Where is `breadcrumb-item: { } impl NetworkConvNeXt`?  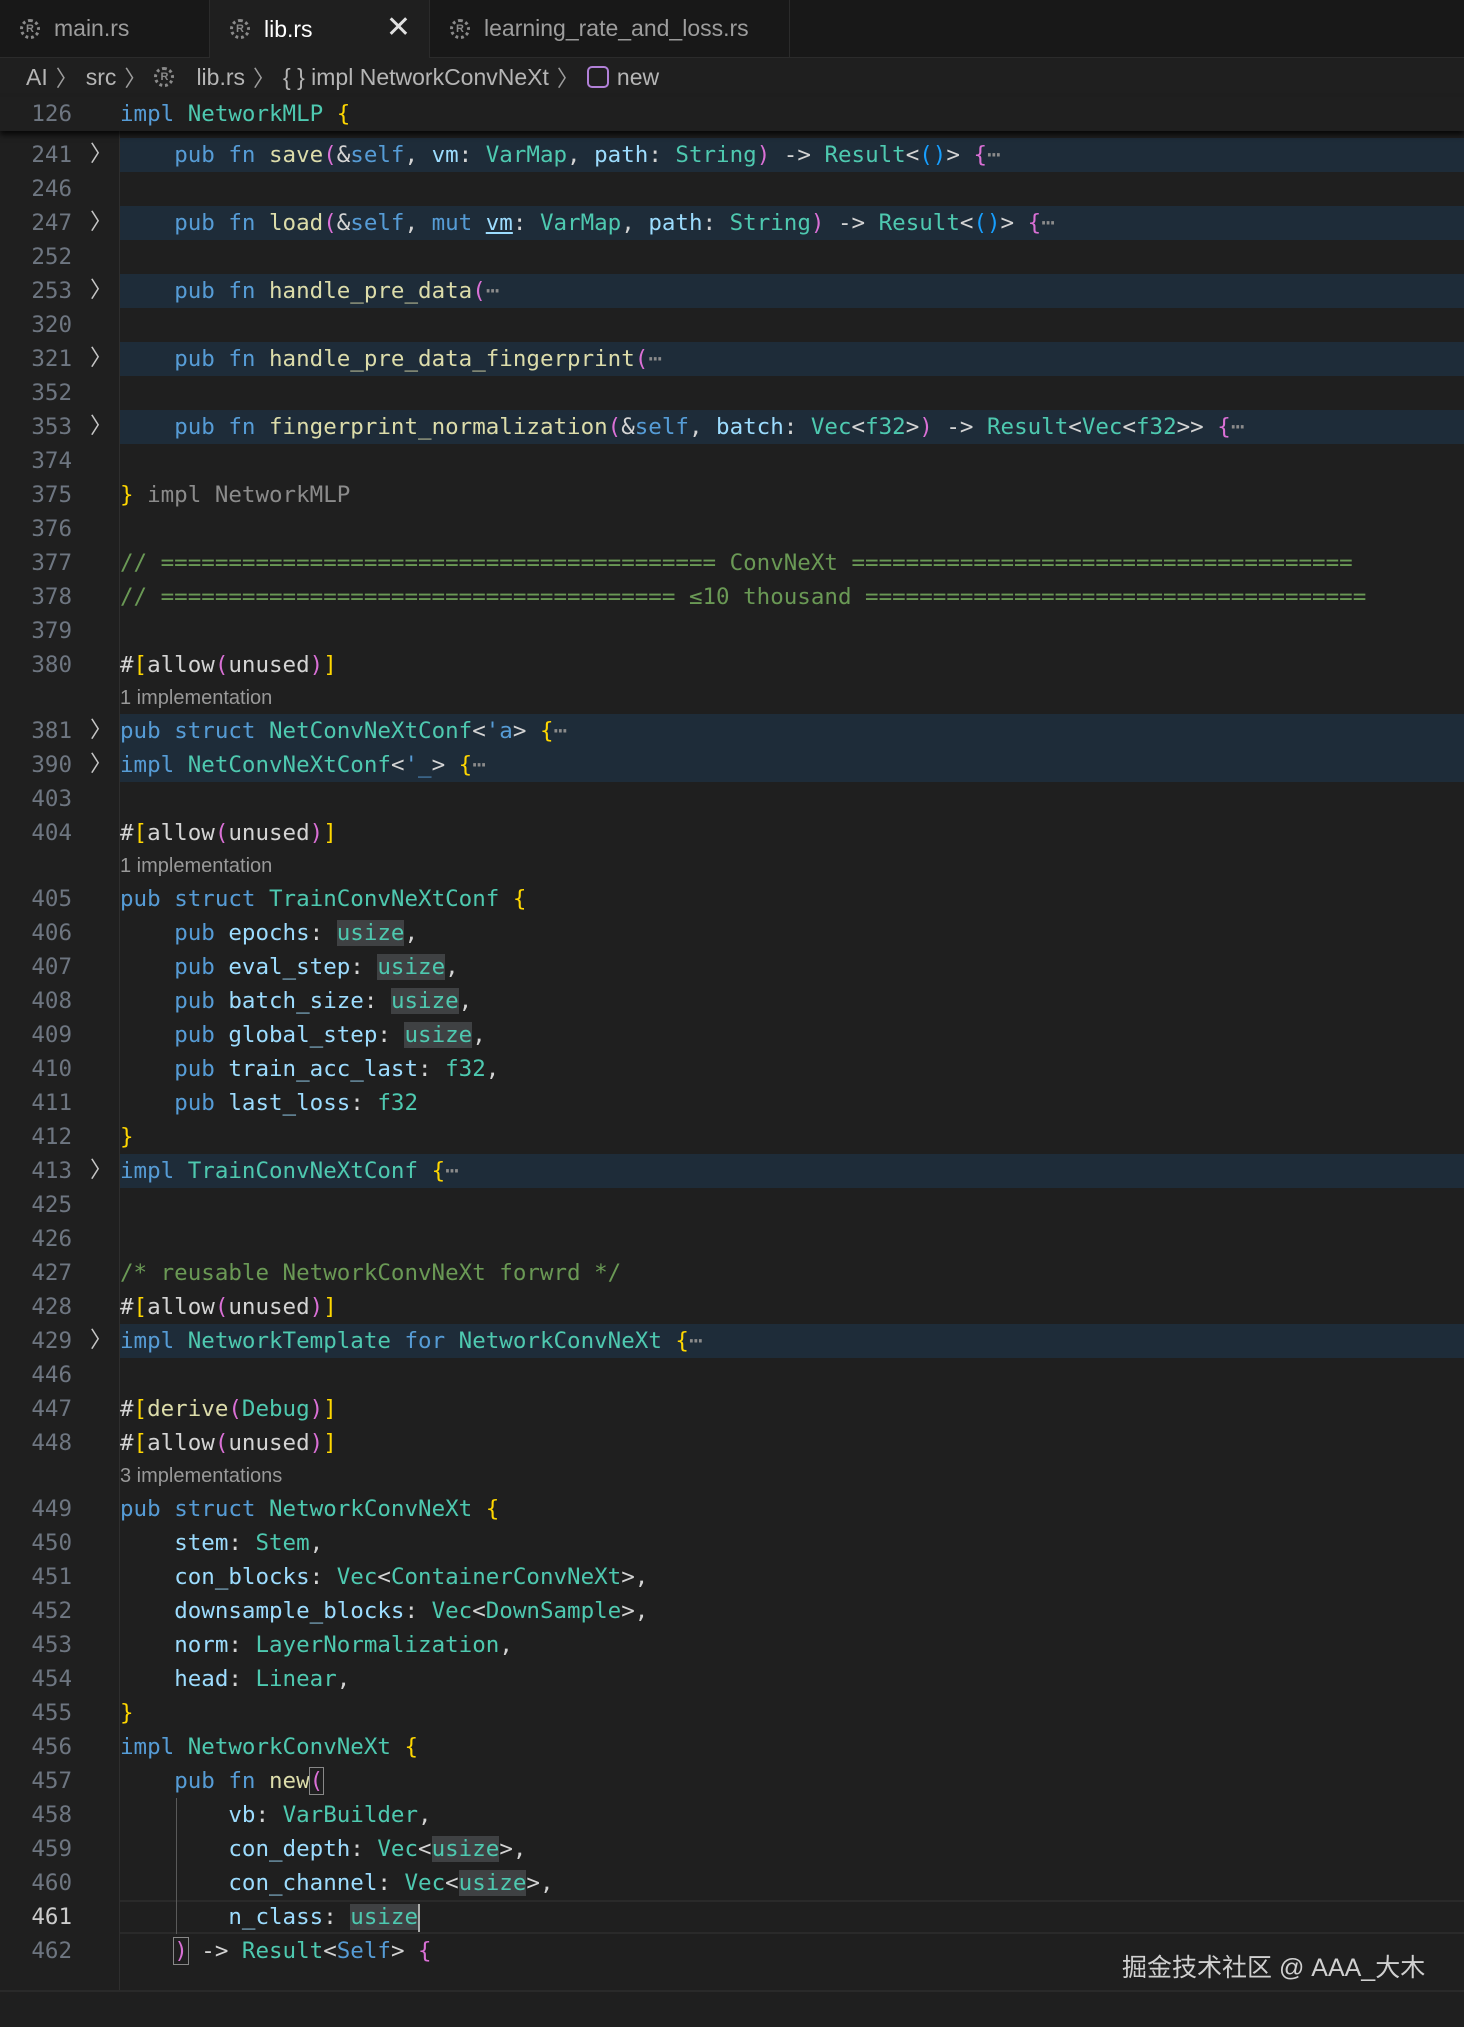 breadcrumb-item: { } impl NetworkConvNeXt is located at coordinates (416, 77).